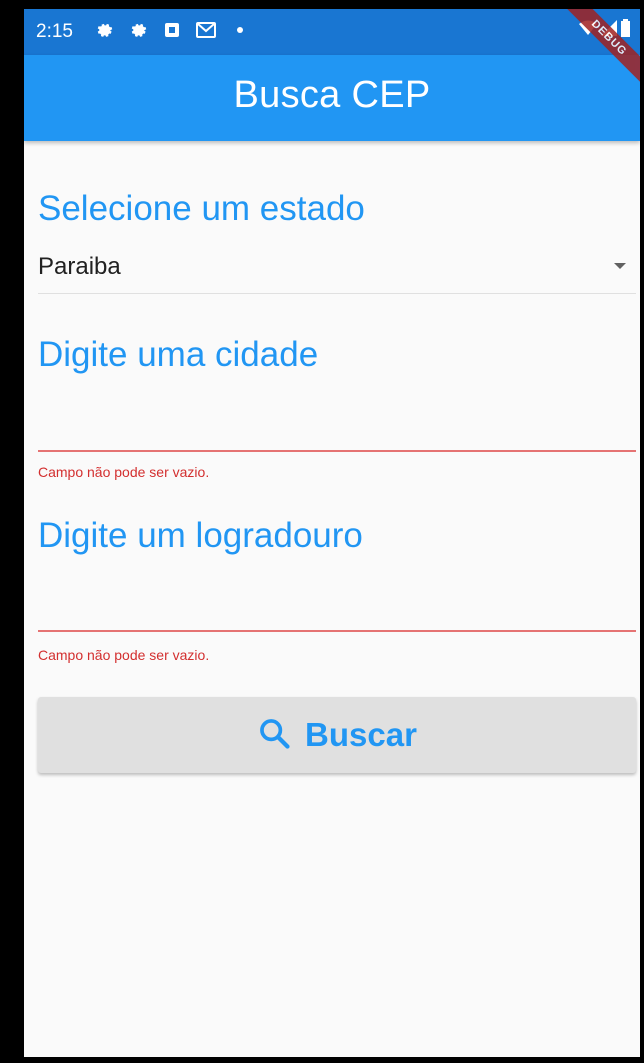 The height and width of the screenshot is (1063, 644). I want to click on search-button: Buscar, so click(337, 735).